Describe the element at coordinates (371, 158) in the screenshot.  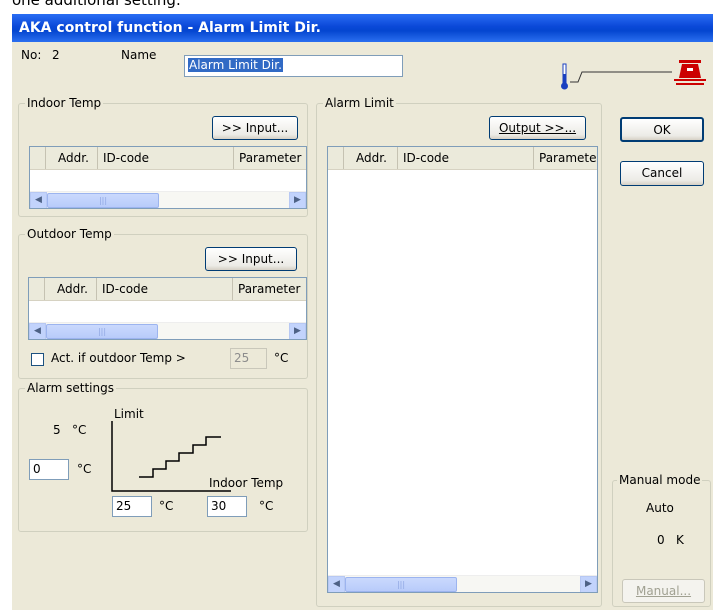
I see `alarm-col-addr: Addr.` at that location.